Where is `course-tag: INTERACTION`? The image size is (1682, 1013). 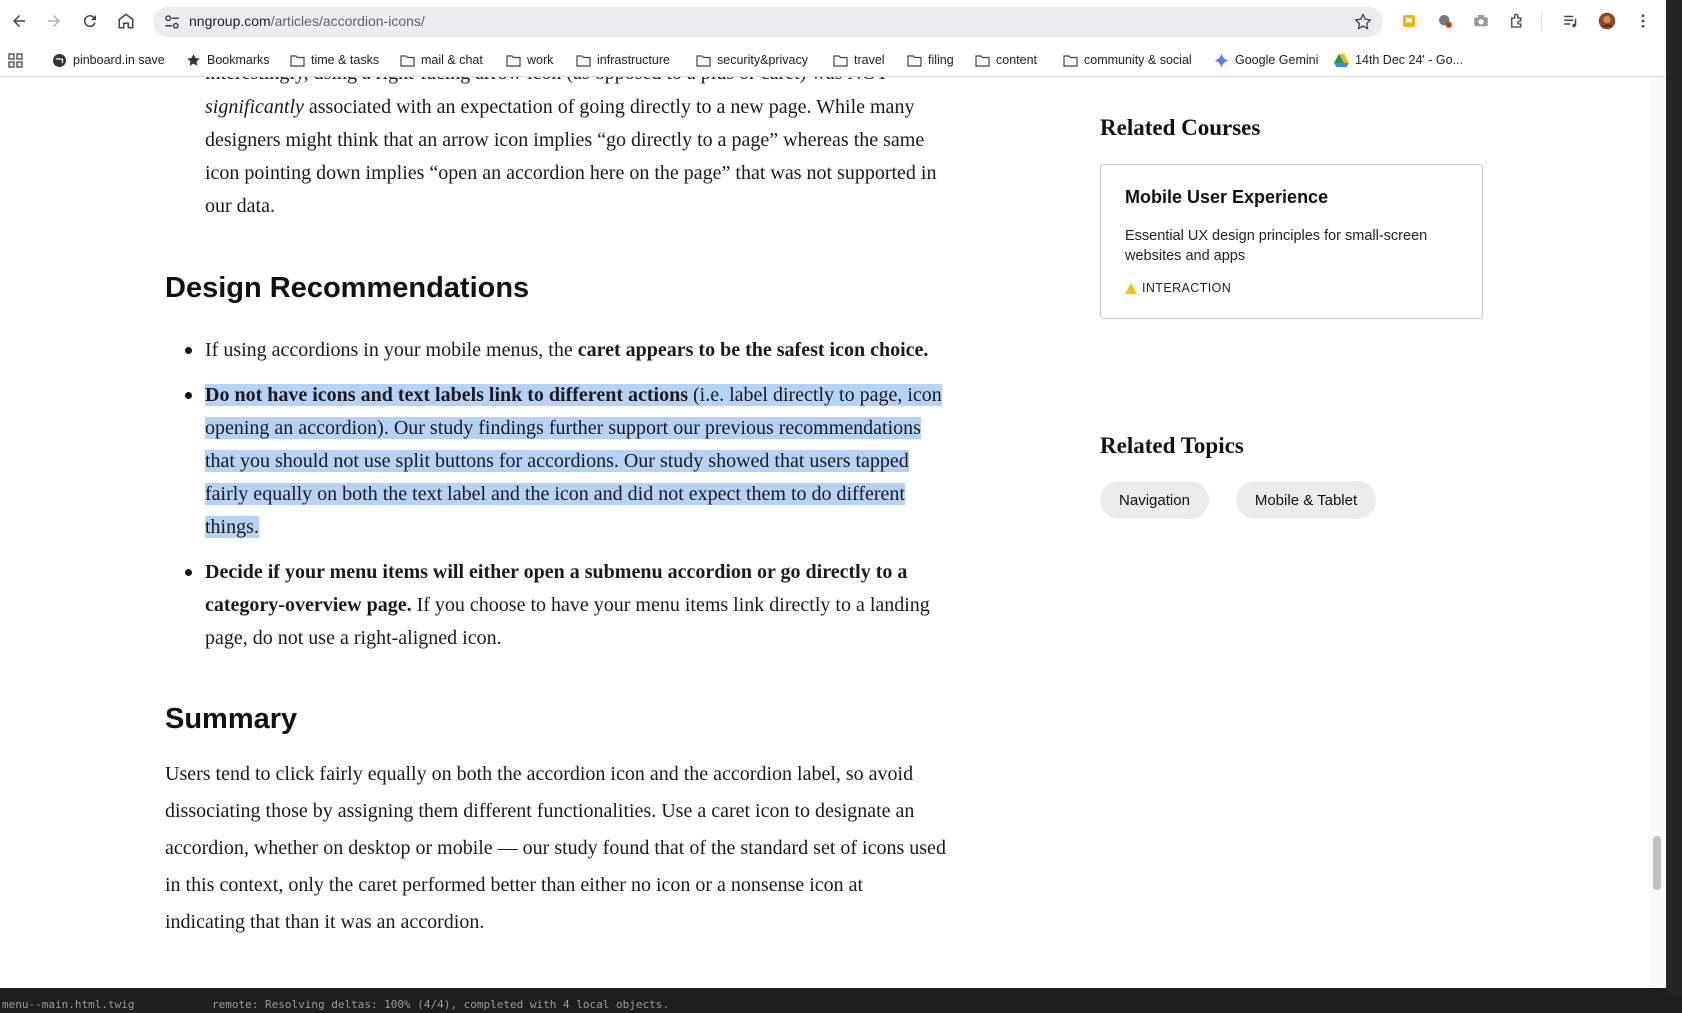 course-tag: INTERACTION is located at coordinates (1178, 288).